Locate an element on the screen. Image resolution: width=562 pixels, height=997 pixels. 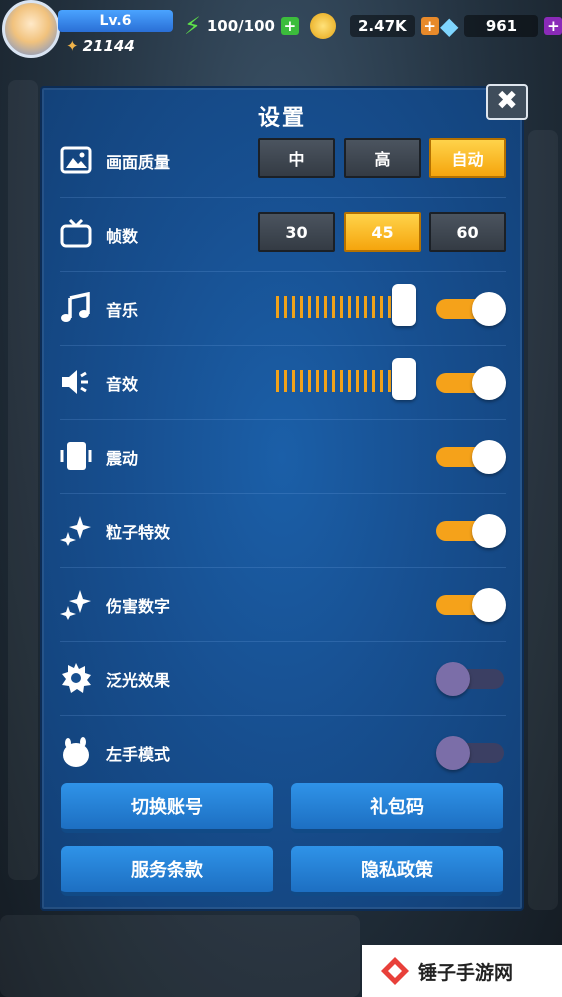
particles-label: 粒子特效 is located at coordinates (138, 532).